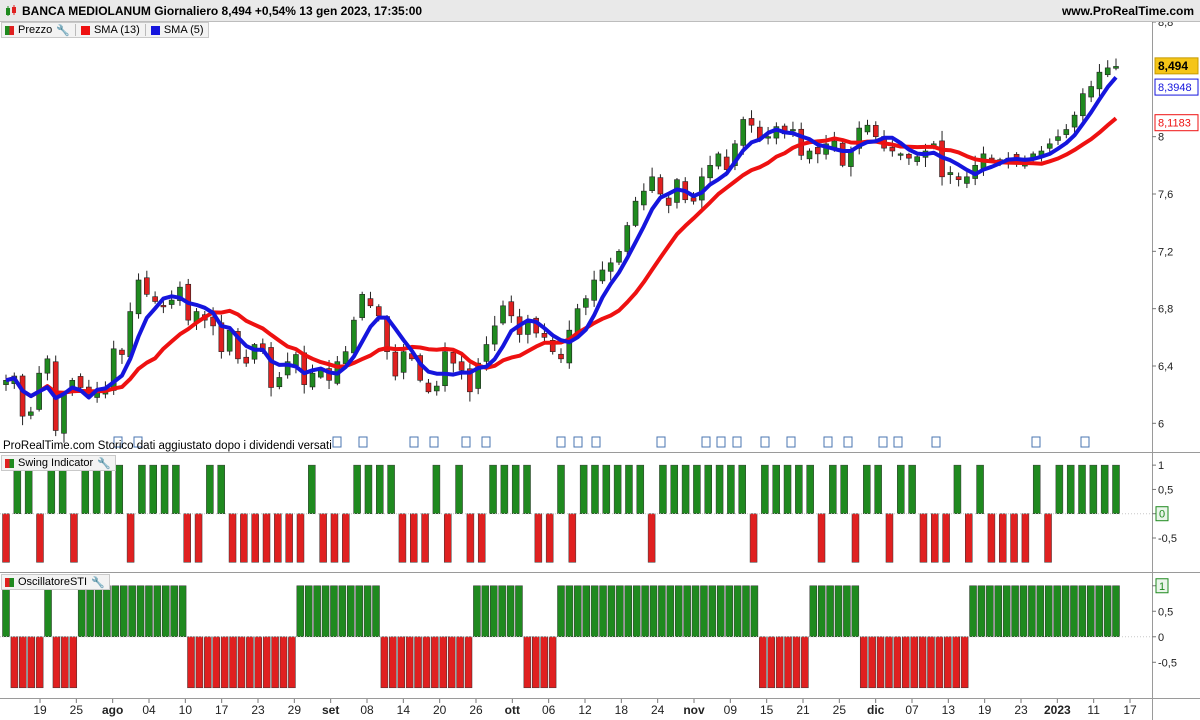 This screenshot has width=1200, height=720. Describe the element at coordinates (258, 710) in the screenshot. I see `x-tick-label: 23` at that location.